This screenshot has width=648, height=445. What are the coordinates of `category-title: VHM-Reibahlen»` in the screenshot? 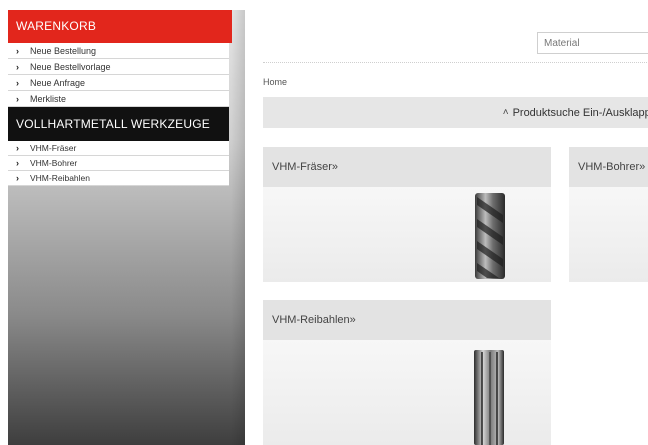 It's located at (407, 320).